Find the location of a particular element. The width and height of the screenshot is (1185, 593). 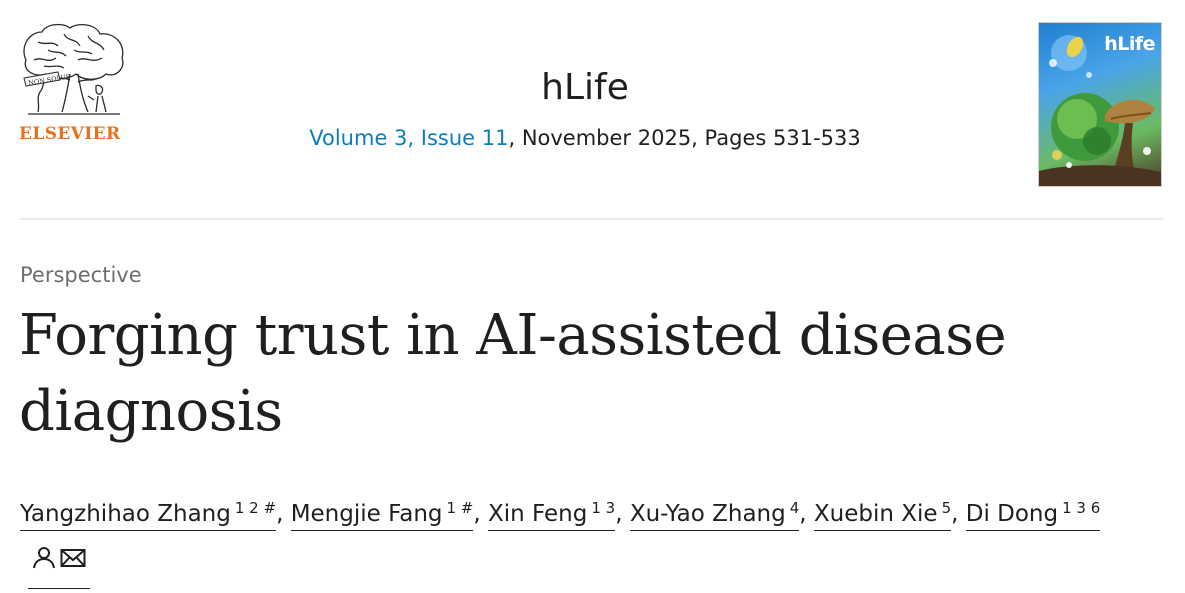

person-icon is located at coordinates (44, 562).